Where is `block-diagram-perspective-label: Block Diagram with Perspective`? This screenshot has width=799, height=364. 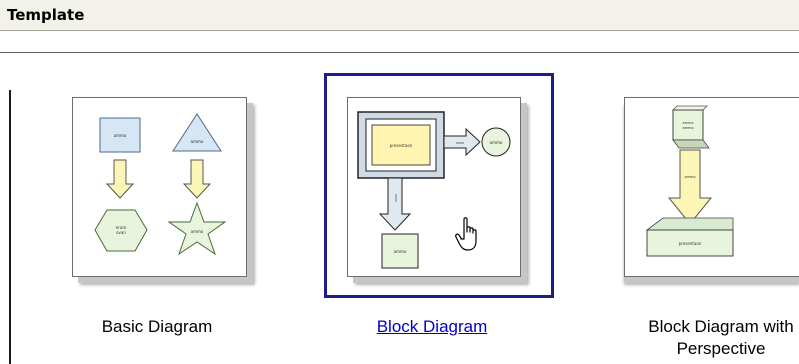 block-diagram-perspective-label: Block Diagram with Perspective is located at coordinates (715, 338).